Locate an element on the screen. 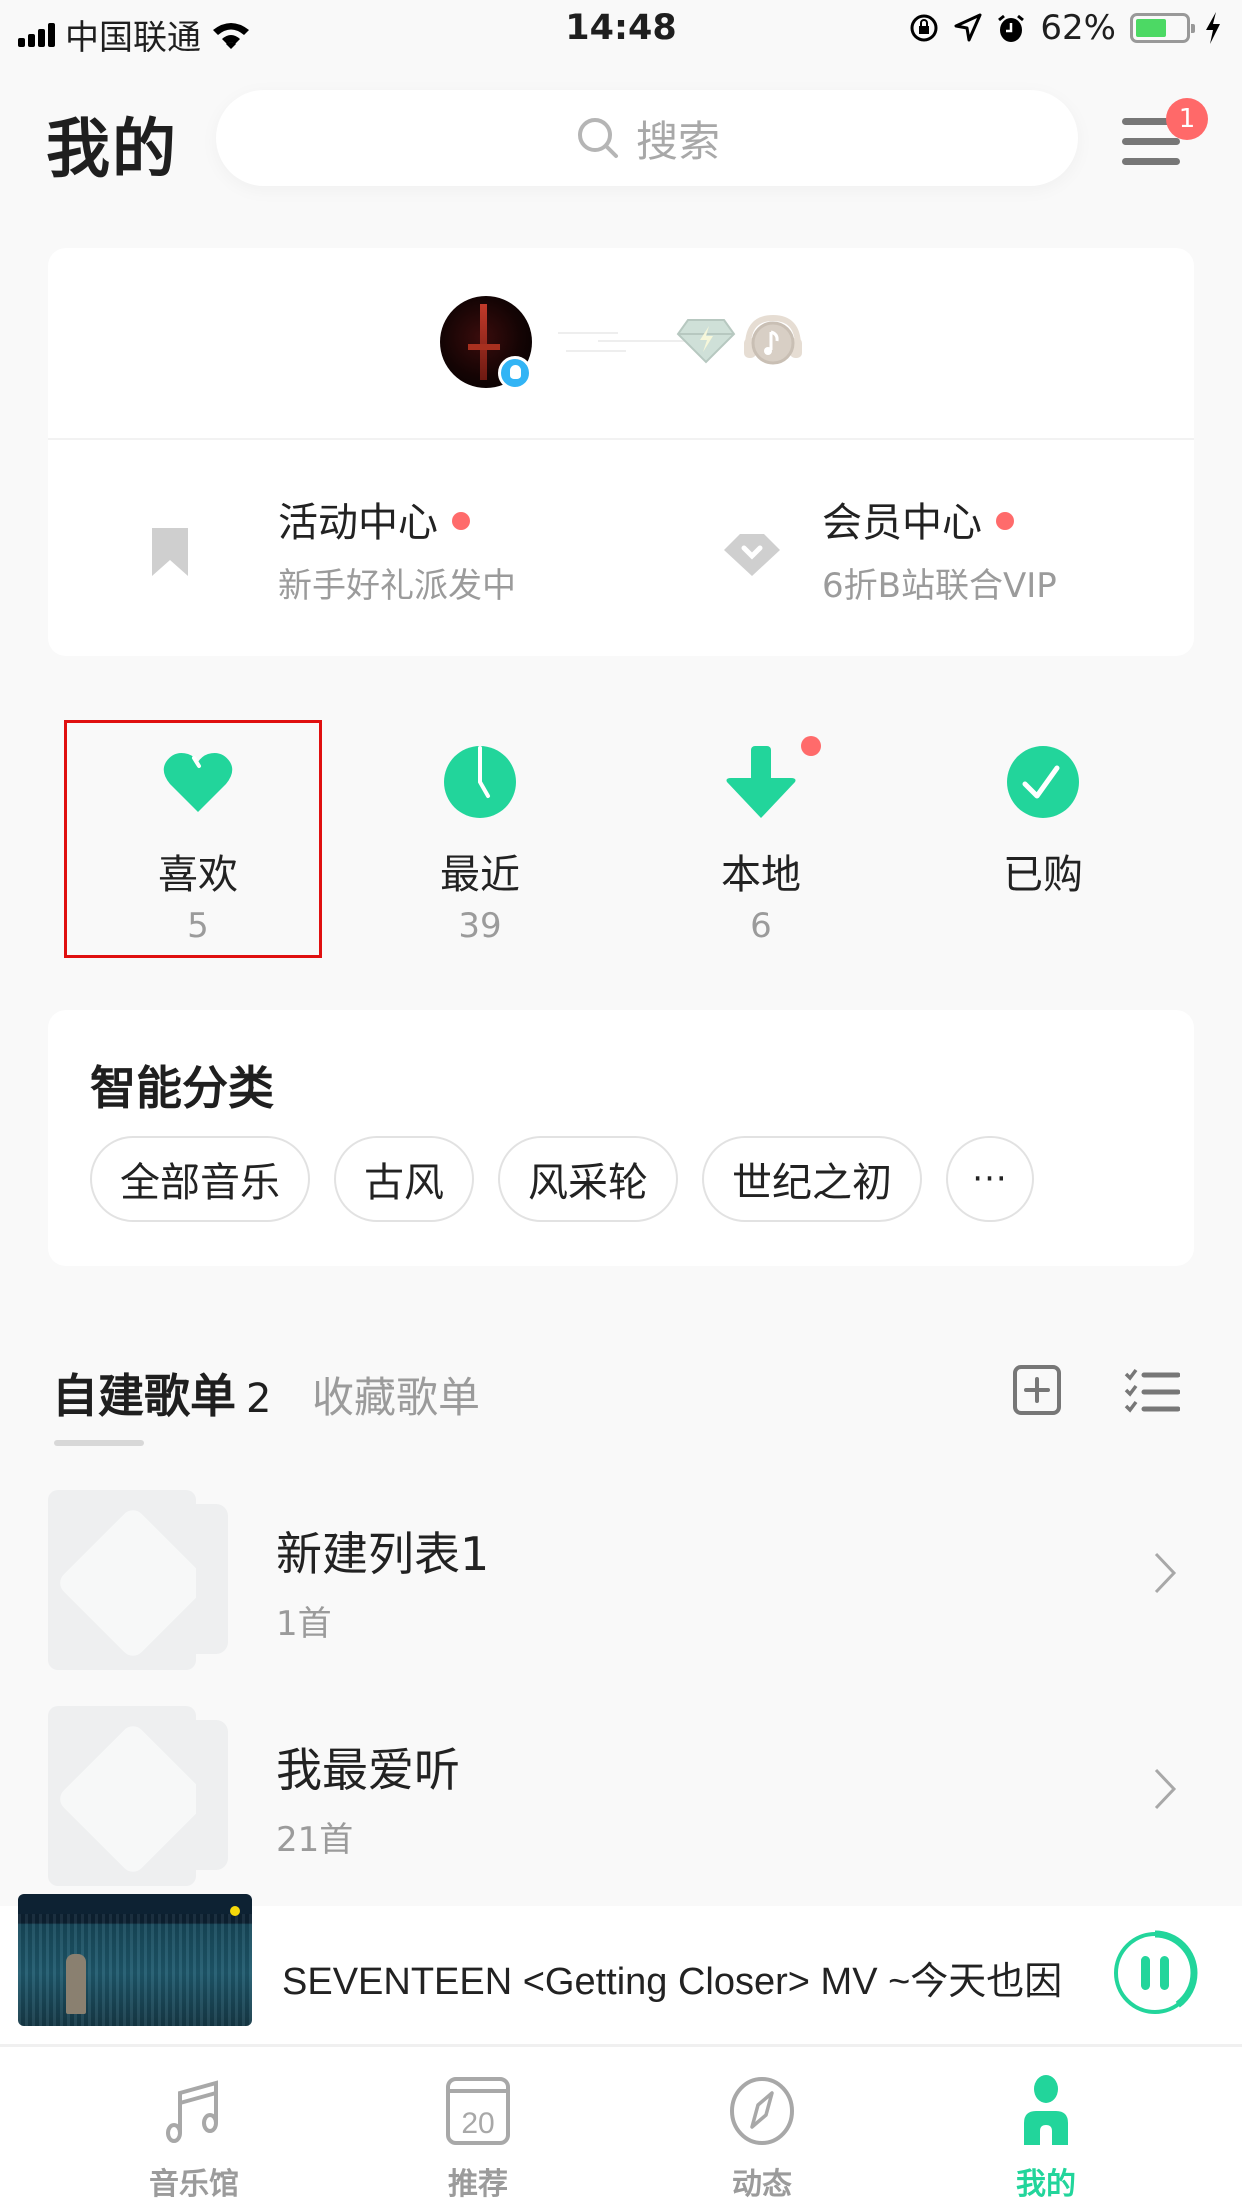 The width and height of the screenshot is (1242, 2208). smart-category-card: 智能分类 全部音乐 古风 风采轮 世纪之初 ··· is located at coordinates (621, 1138).